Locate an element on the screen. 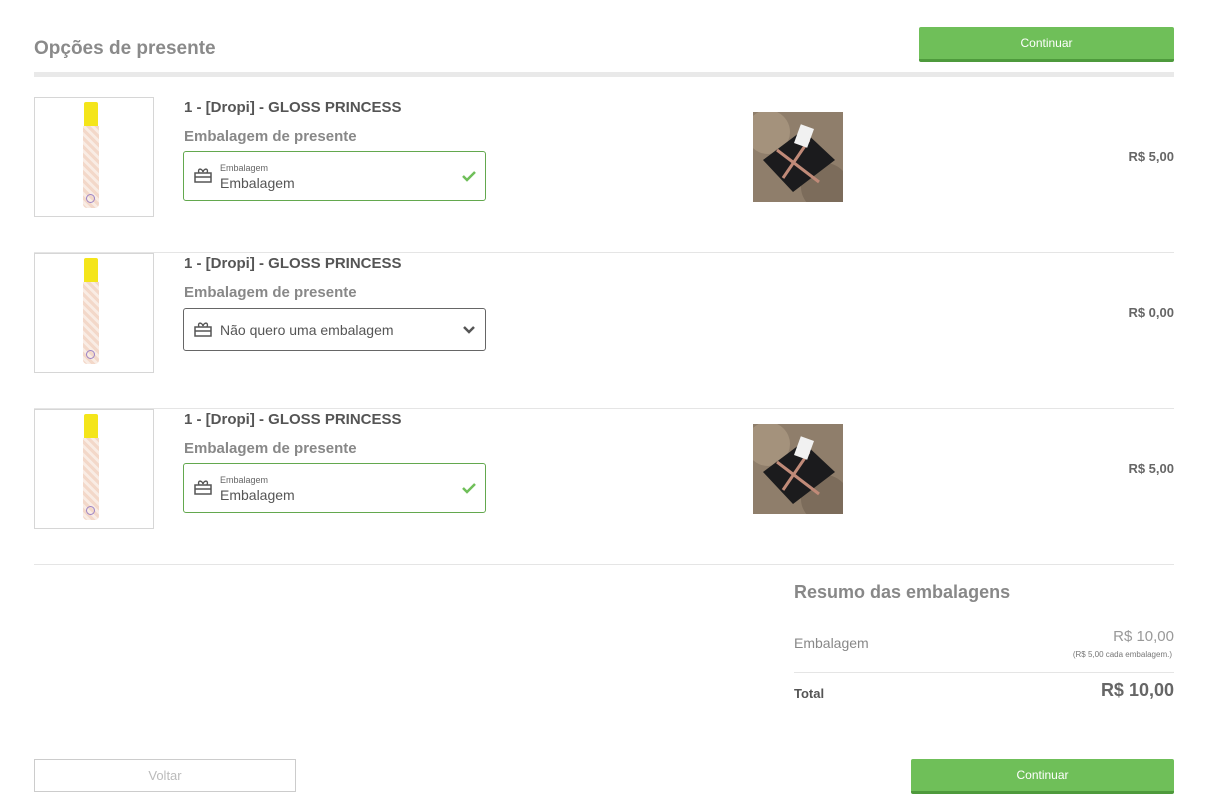  item-divider is located at coordinates (604, 564).